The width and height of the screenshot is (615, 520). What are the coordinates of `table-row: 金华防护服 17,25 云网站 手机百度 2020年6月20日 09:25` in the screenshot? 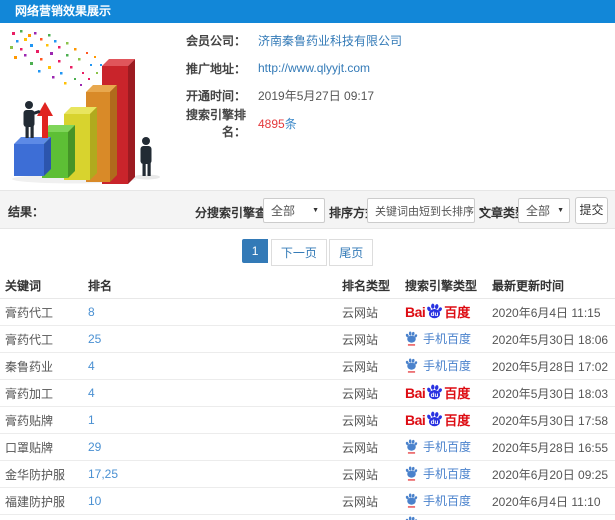 It's located at (307, 474).